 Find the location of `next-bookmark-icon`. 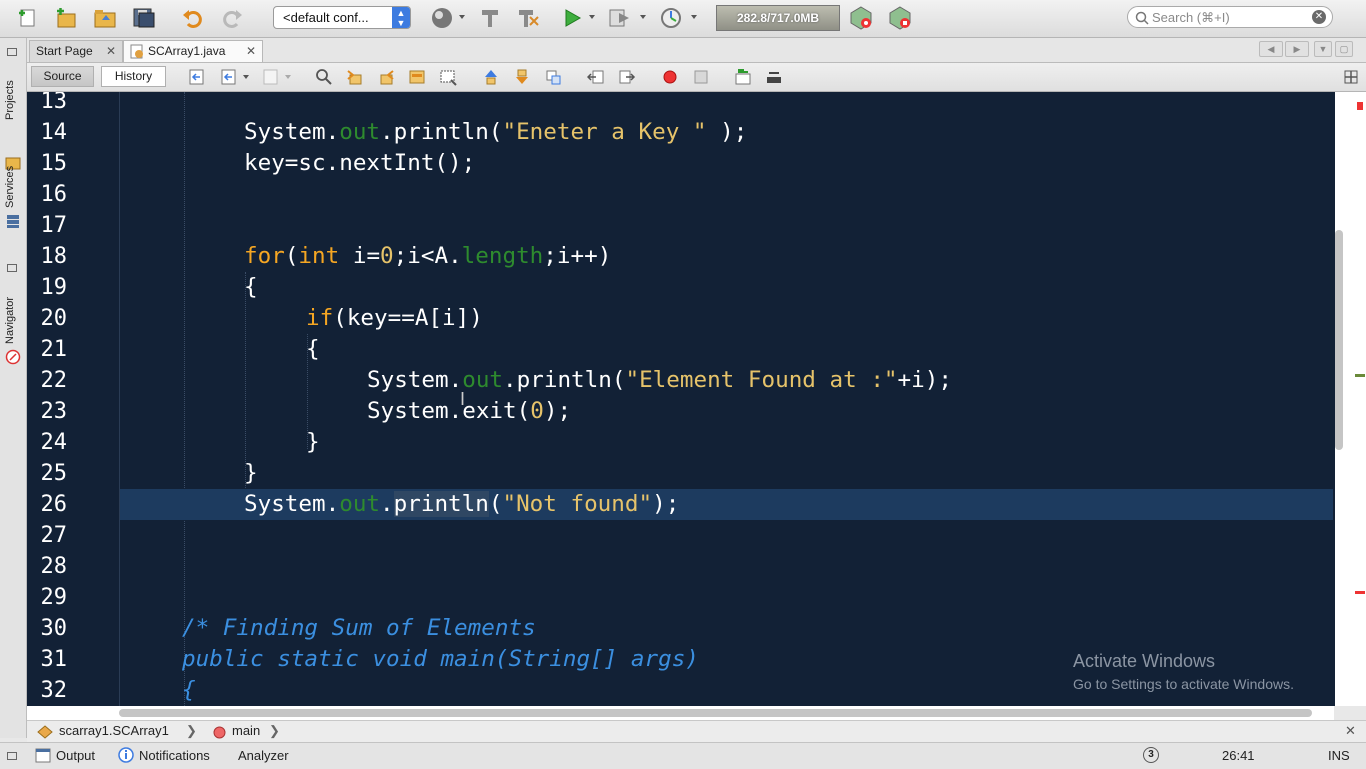

next-bookmark-icon is located at coordinates (522, 77).